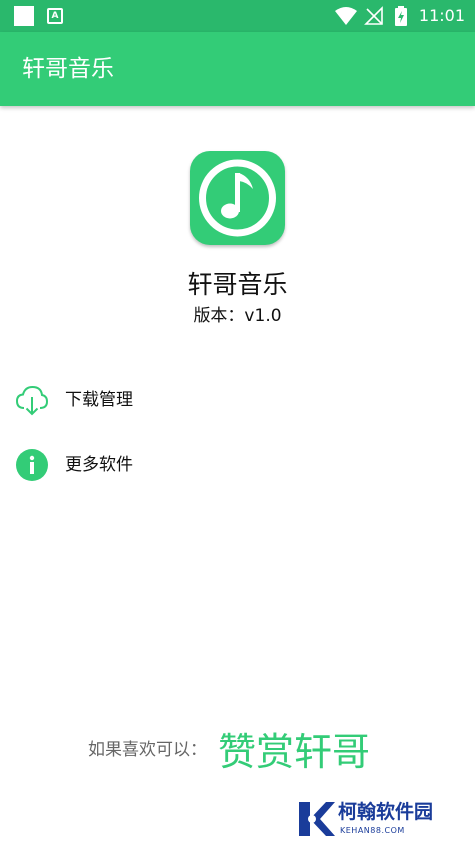 Image resolution: width=475 pixels, height=846 pixels. What do you see at coordinates (401, 16) in the screenshot?
I see `battery-charging-icon` at bounding box center [401, 16].